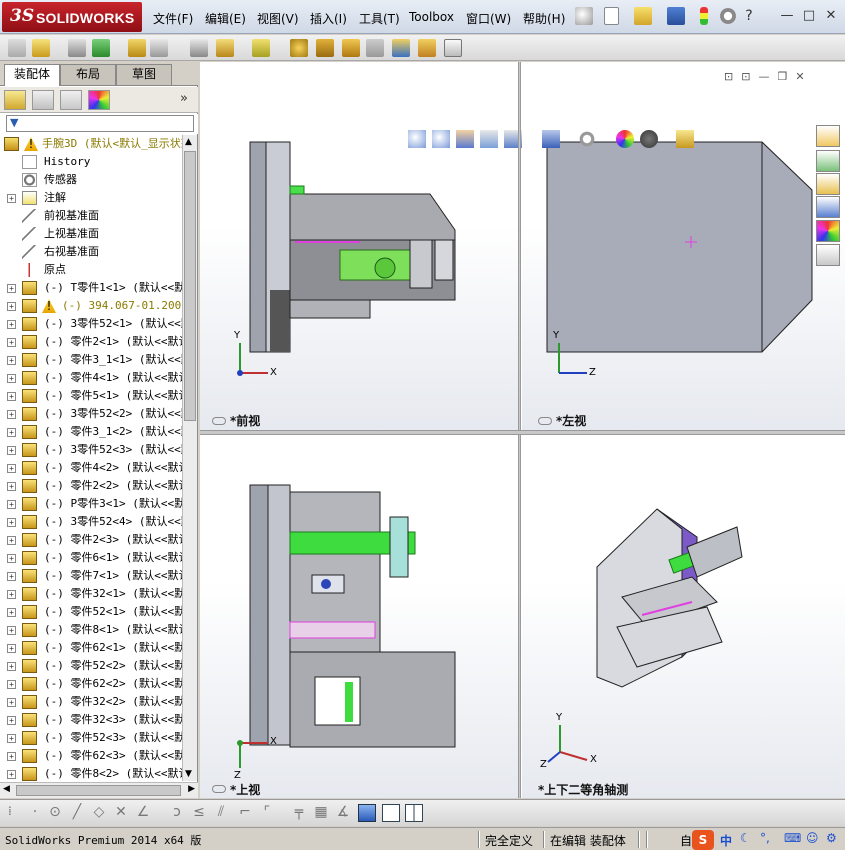  I want to click on tree-item: + (-) 零件2<3> (默认<<默认, so click(91, 540).